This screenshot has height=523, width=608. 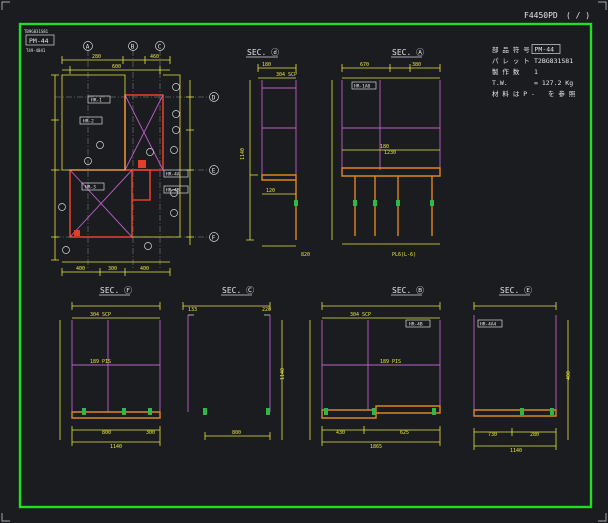 I want to click on dim: 220, so click(x=266, y=310).